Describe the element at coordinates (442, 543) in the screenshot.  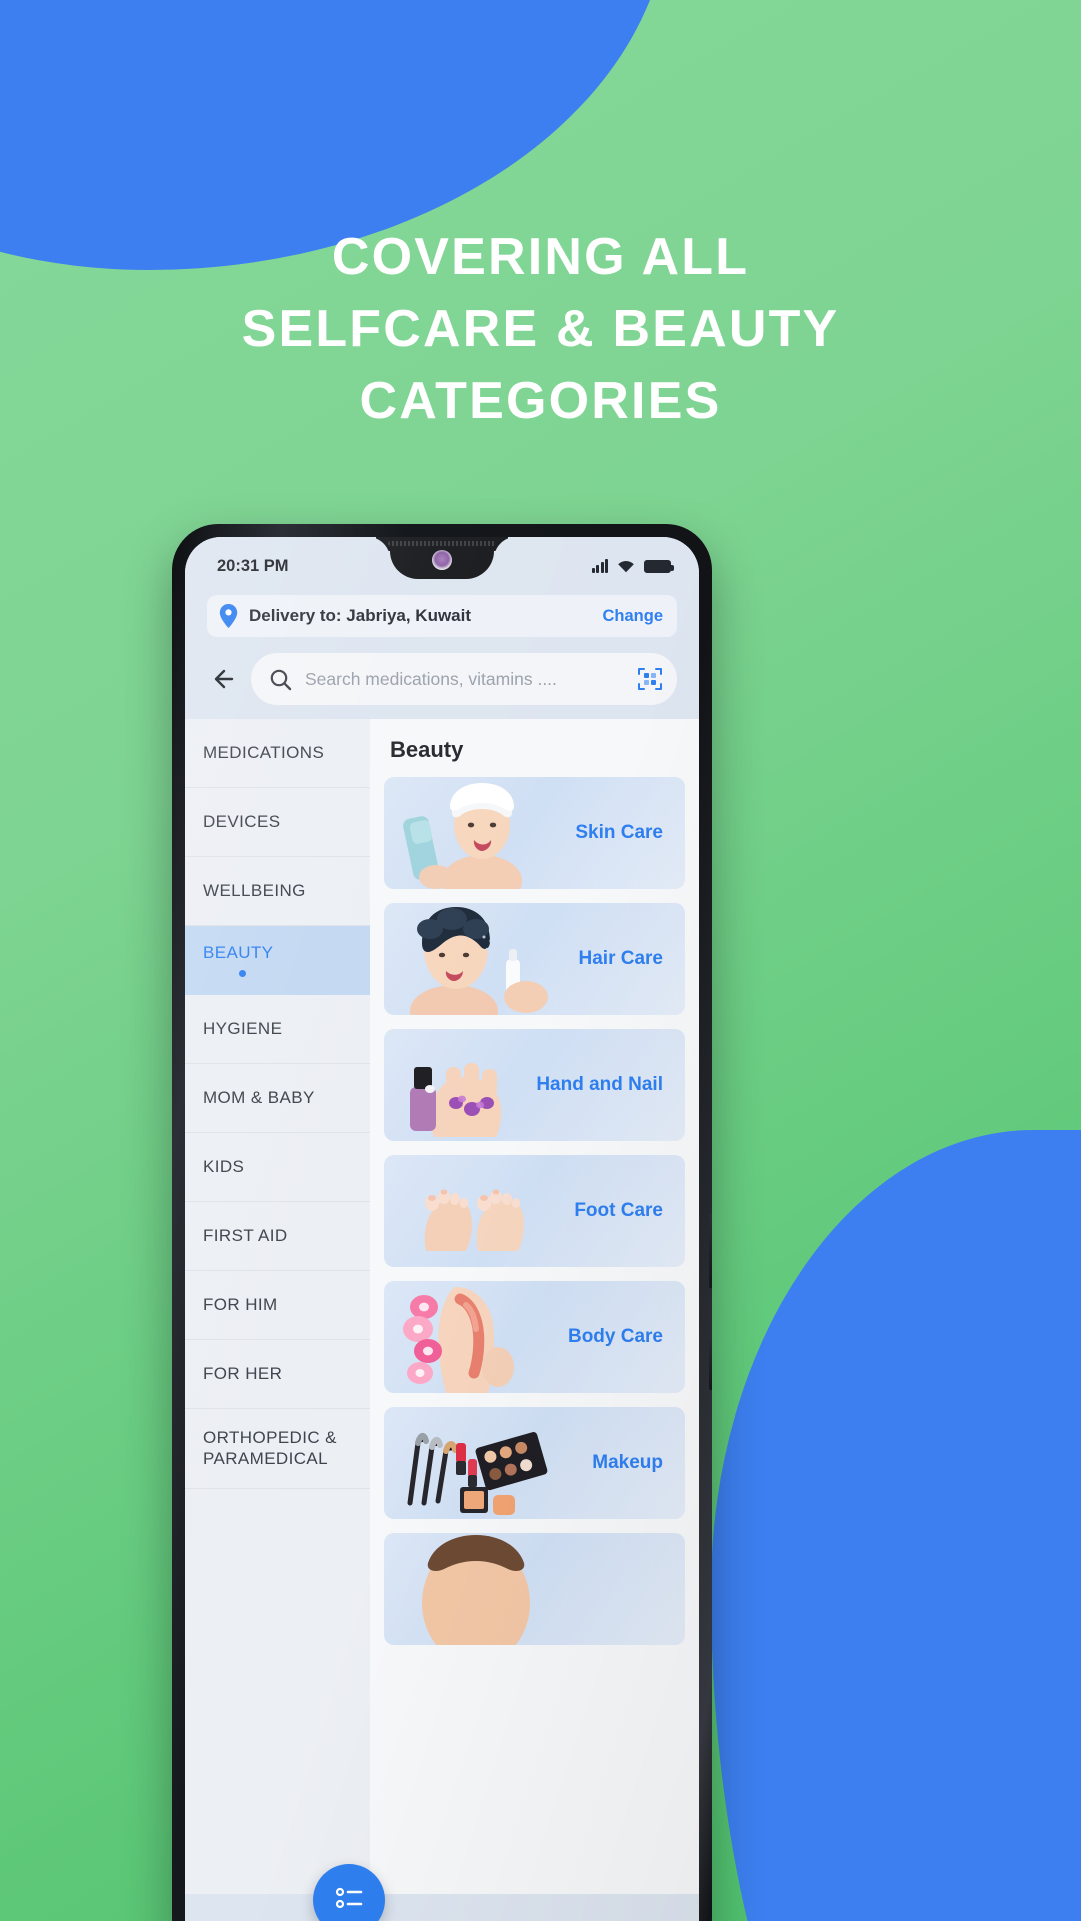
I see `earpiece-speaker` at that location.